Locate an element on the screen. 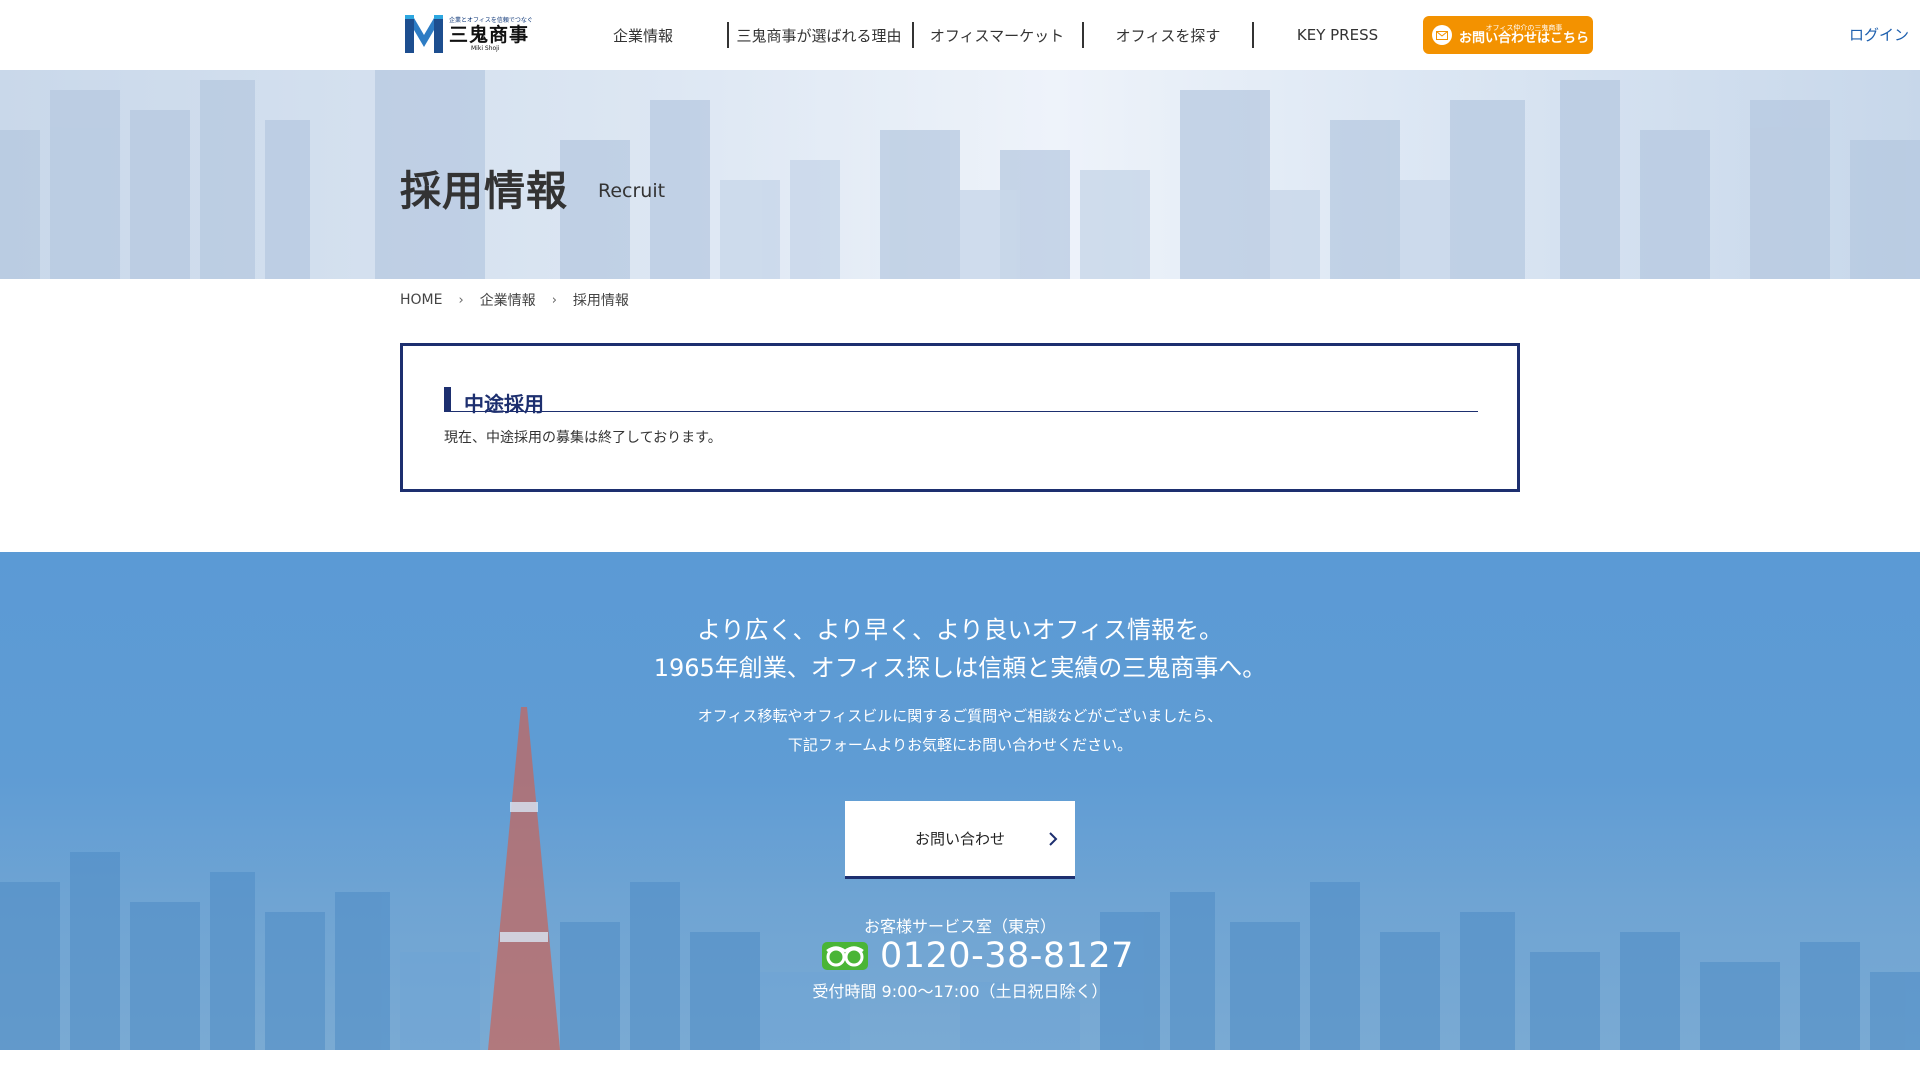 The width and height of the screenshot is (1920, 1080). login-link: ログイン is located at coordinates (1879, 34).